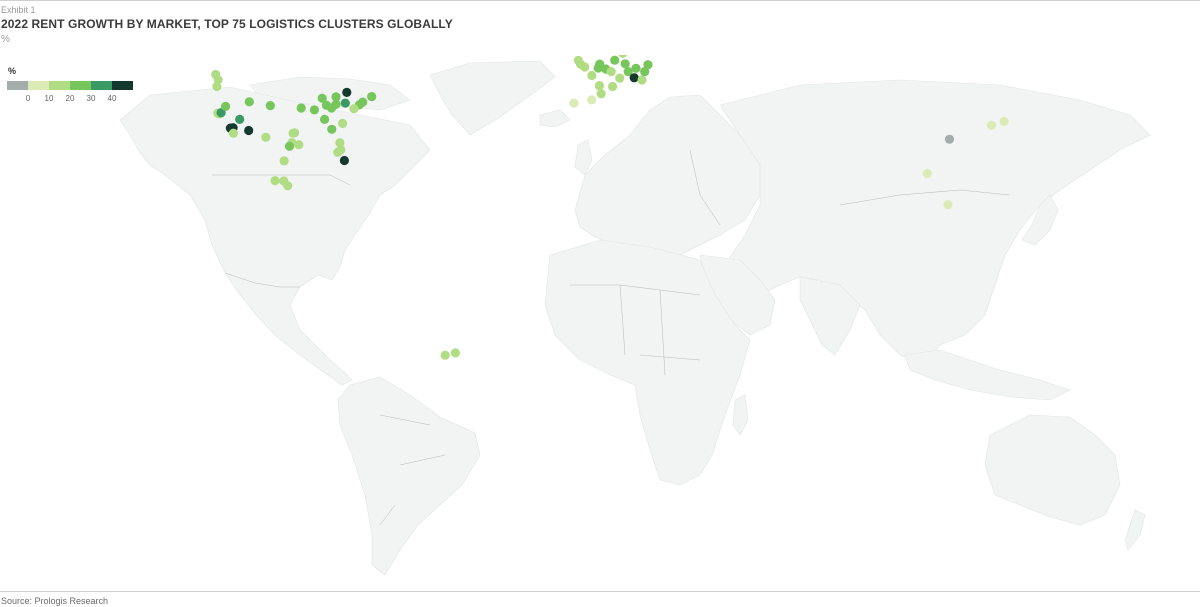  I want to click on land-north-america, so click(275, 236).